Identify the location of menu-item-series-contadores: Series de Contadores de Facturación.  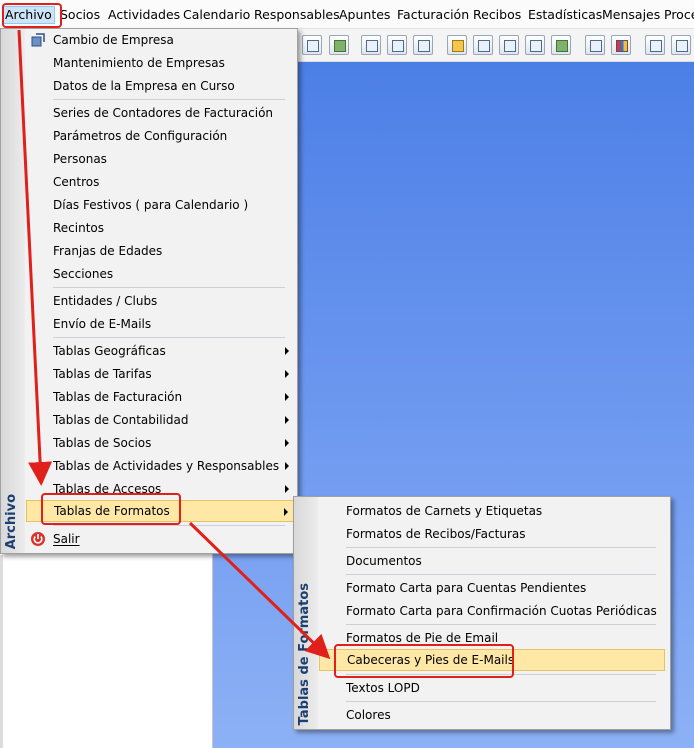
(160, 113).